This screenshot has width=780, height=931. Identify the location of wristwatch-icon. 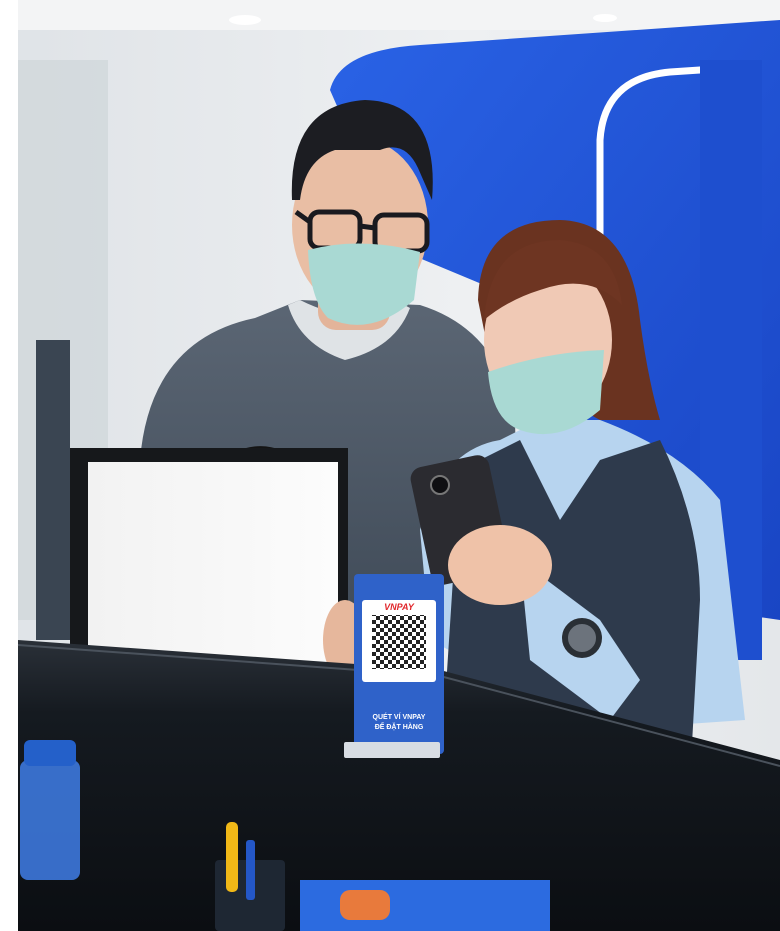
(582, 638).